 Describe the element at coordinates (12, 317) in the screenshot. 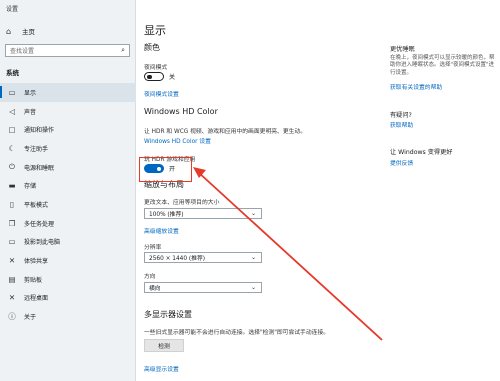

I see `info-icon: ⓘ` at that location.